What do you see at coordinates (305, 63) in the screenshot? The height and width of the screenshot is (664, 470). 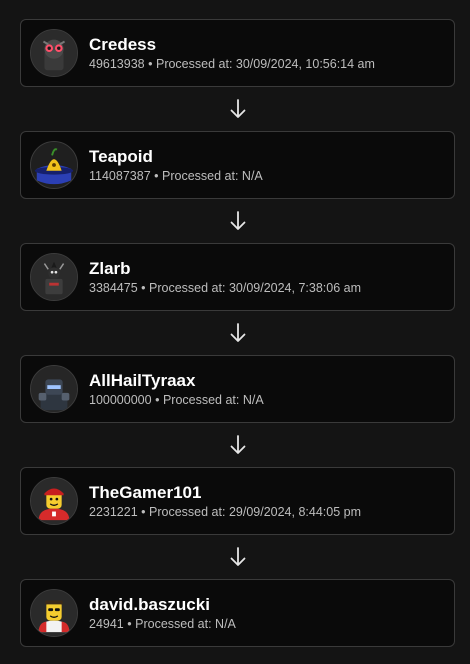 I see `processed-time: 30/09/2024, 10:56:14 am` at bounding box center [305, 63].